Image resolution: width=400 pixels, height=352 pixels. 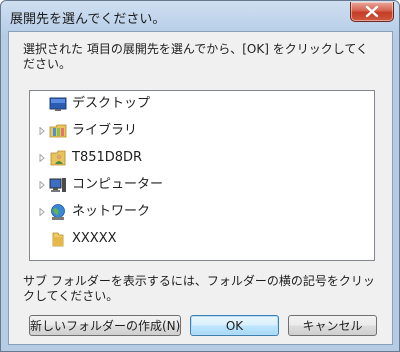 What do you see at coordinates (57, 185) in the screenshot?
I see `computer-icon` at bounding box center [57, 185].